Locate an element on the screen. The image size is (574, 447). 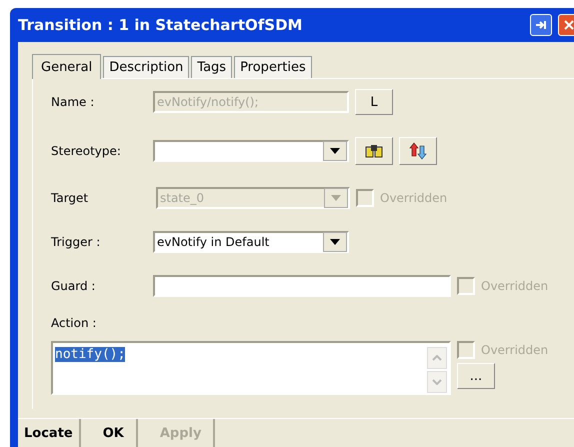
tab: Properties is located at coordinates (273, 67).